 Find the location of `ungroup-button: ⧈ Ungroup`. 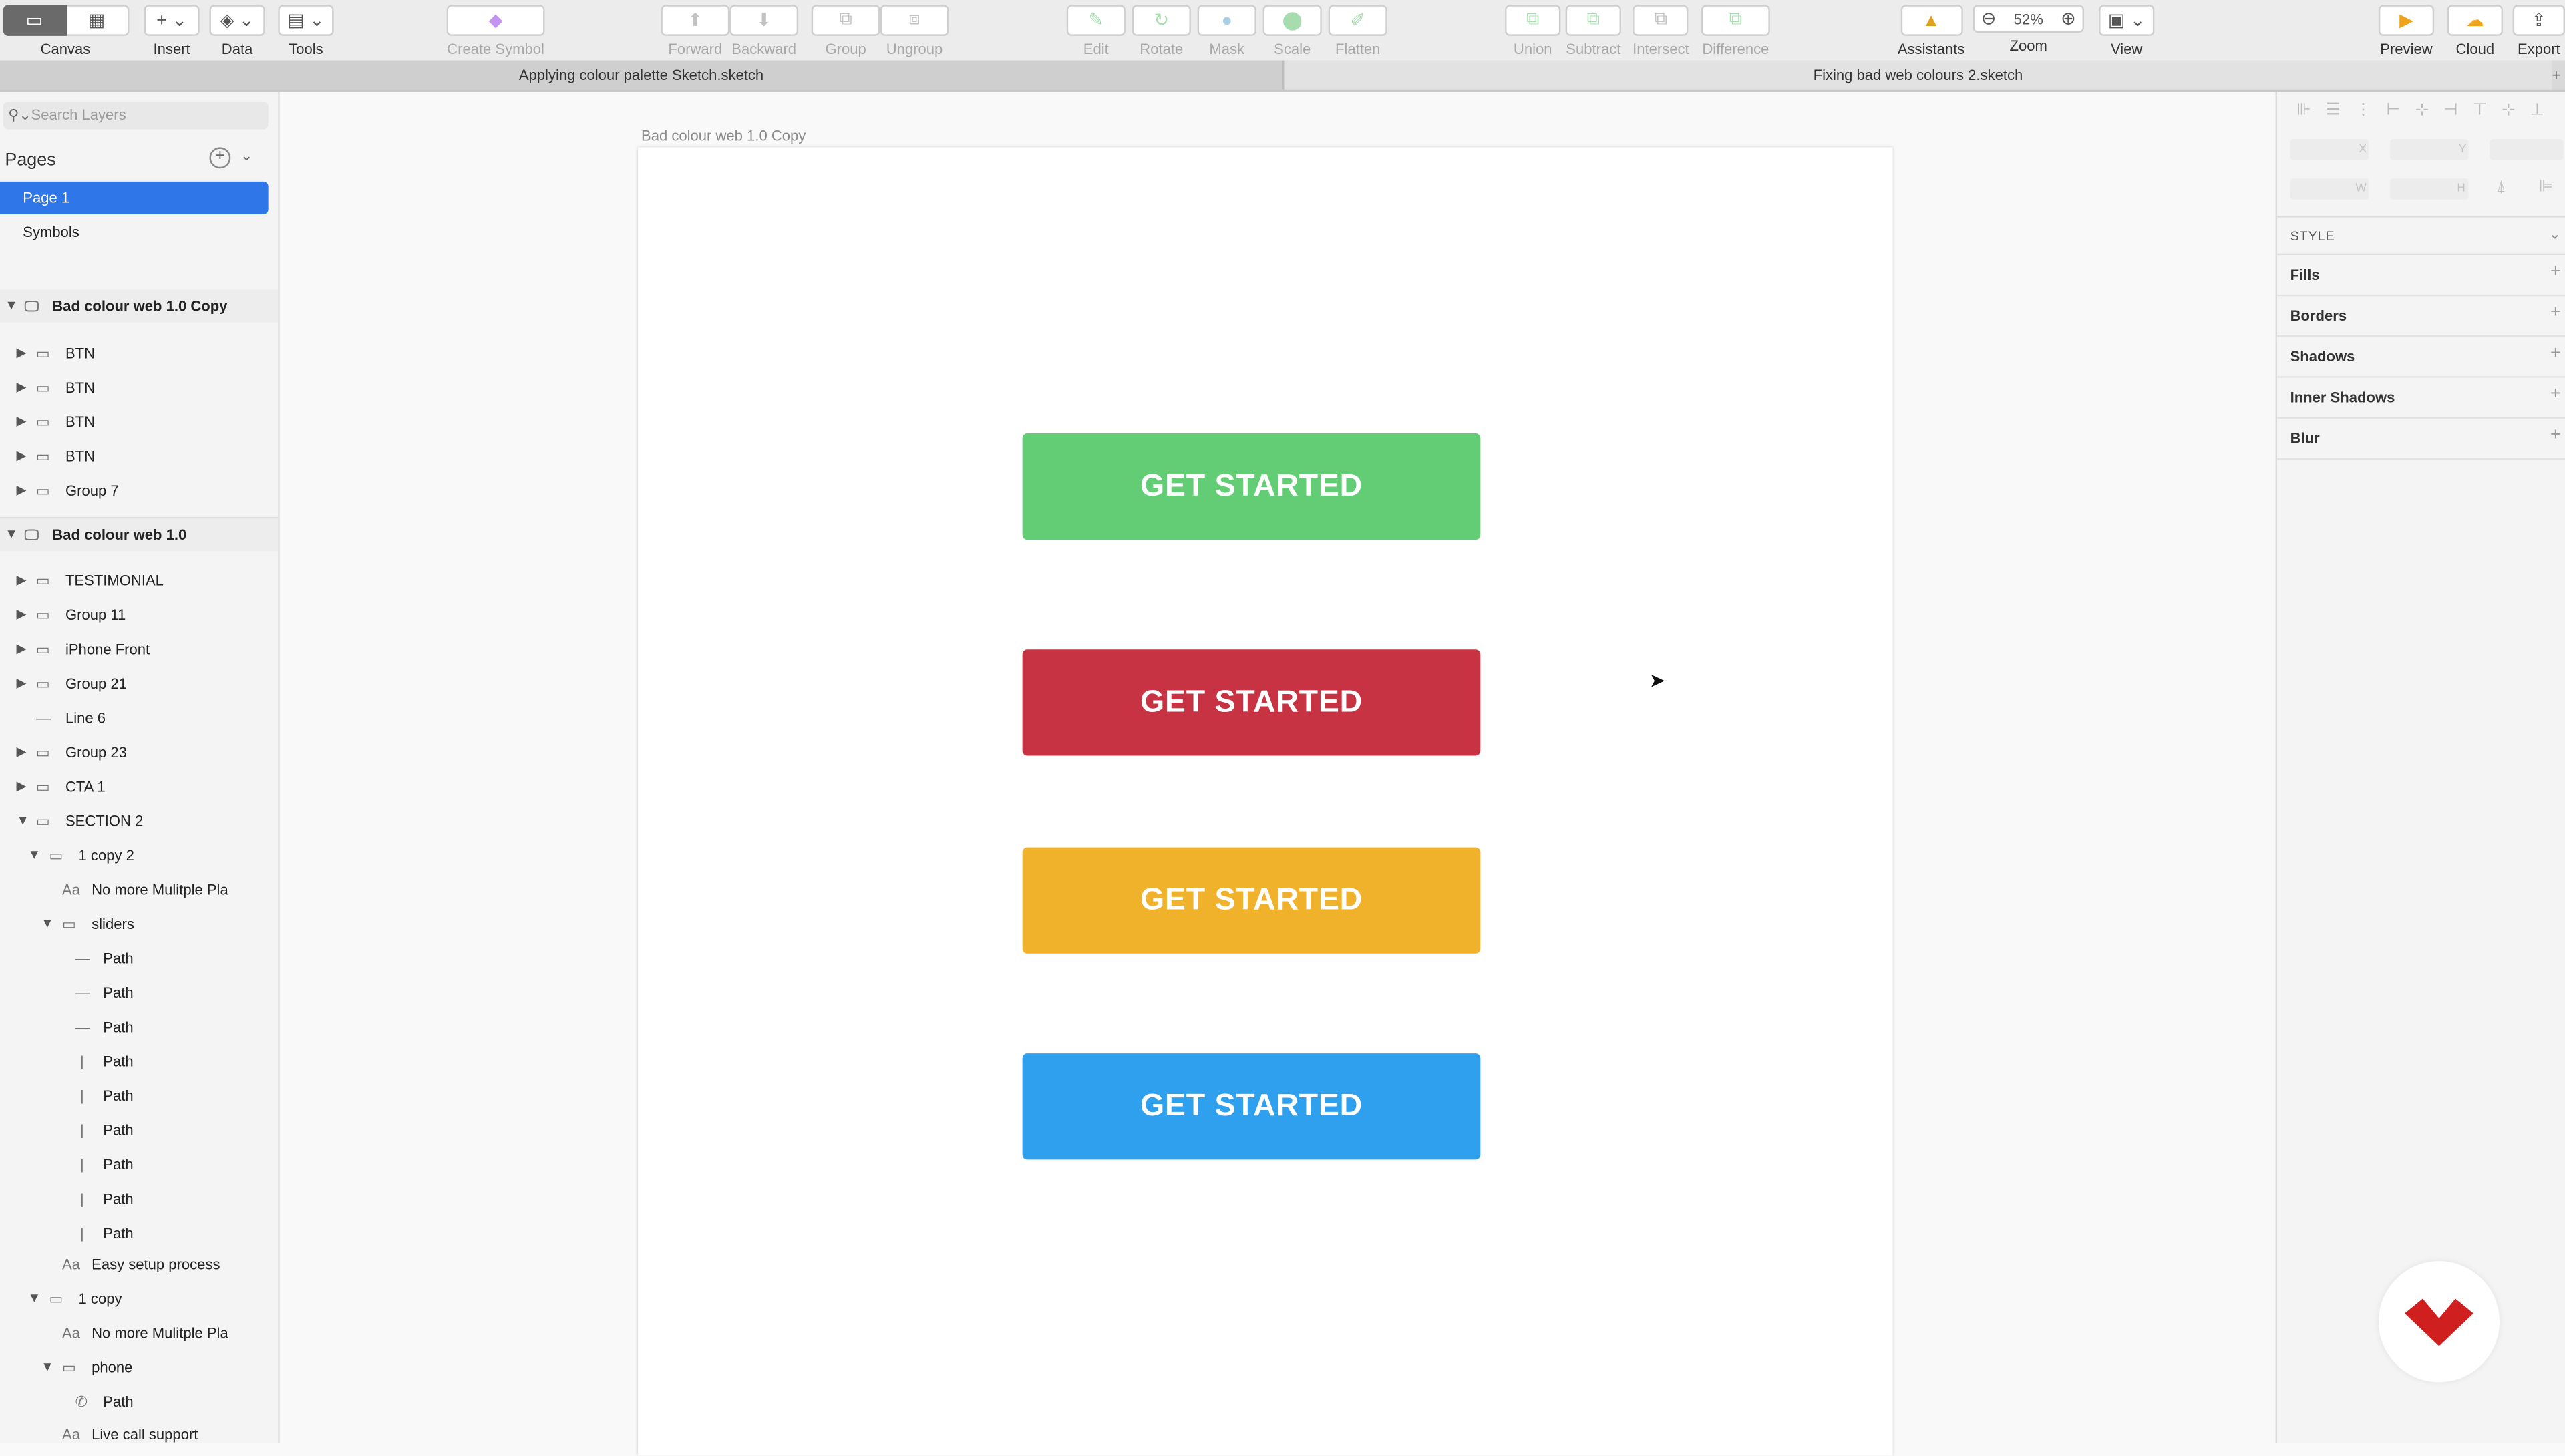

ungroup-button: ⧈ Ungroup is located at coordinates (914, 31).